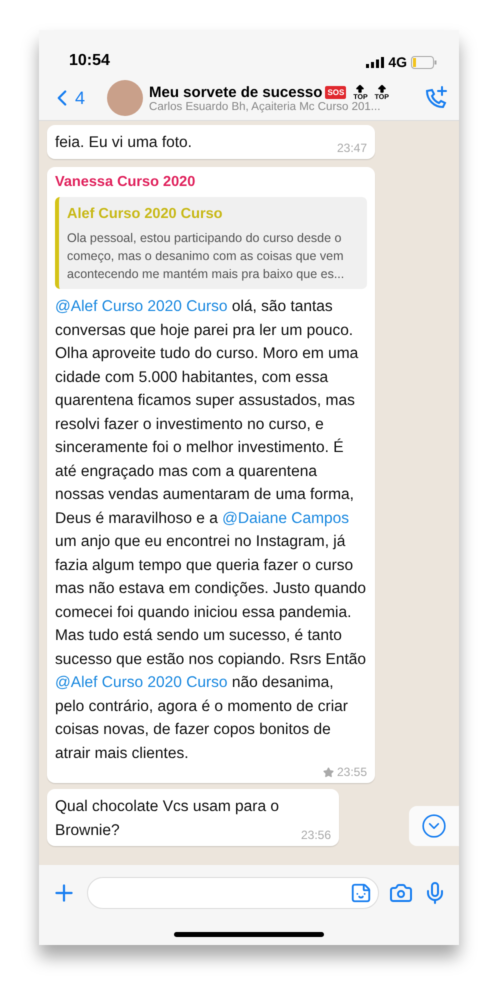 This screenshot has width=498, height=1000. Describe the element at coordinates (89, 61) in the screenshot. I see `status-time: 10:54` at that location.